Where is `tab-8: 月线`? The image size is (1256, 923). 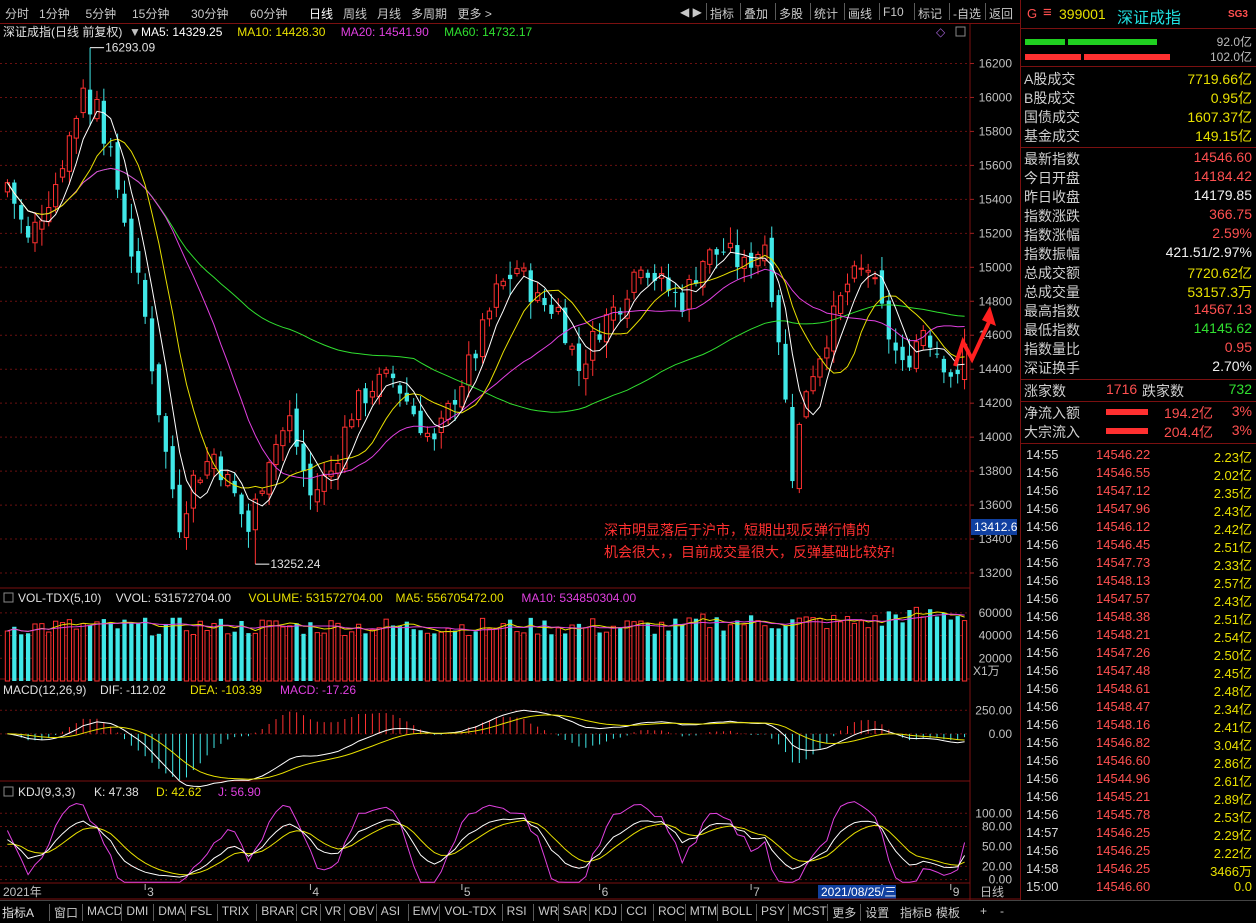 tab-8: 月线 is located at coordinates (389, 13).